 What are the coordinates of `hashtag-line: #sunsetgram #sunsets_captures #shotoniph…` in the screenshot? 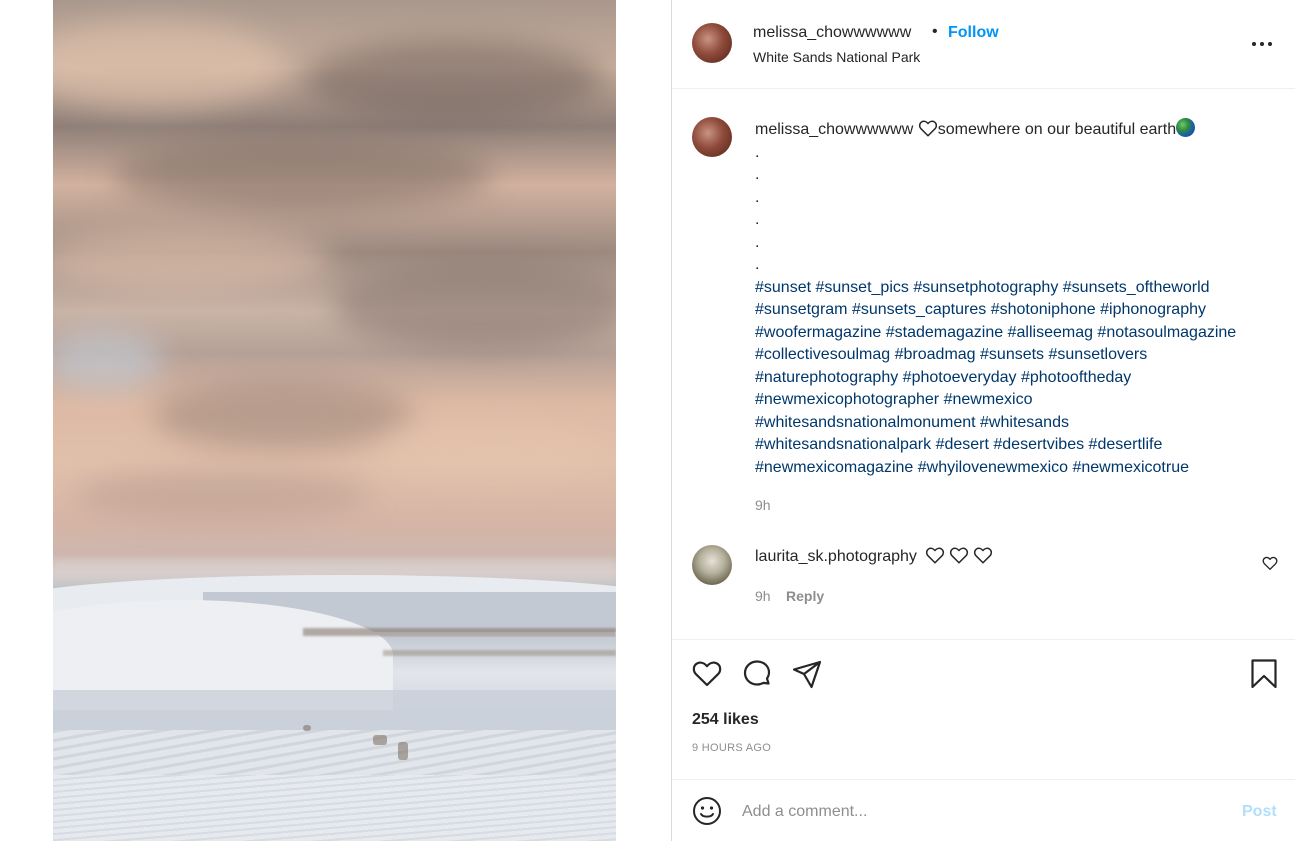 It's located at (1020, 310).